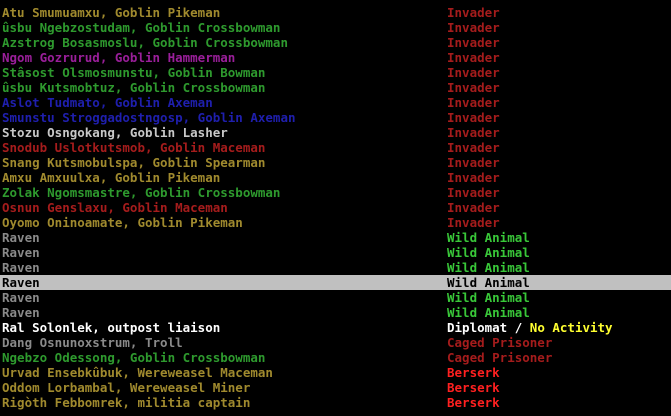 This screenshot has height=416, width=671. Describe the element at coordinates (119, 57) in the screenshot. I see `unit-name: Ngom Gozrurud, Goblin Hammerman` at that location.